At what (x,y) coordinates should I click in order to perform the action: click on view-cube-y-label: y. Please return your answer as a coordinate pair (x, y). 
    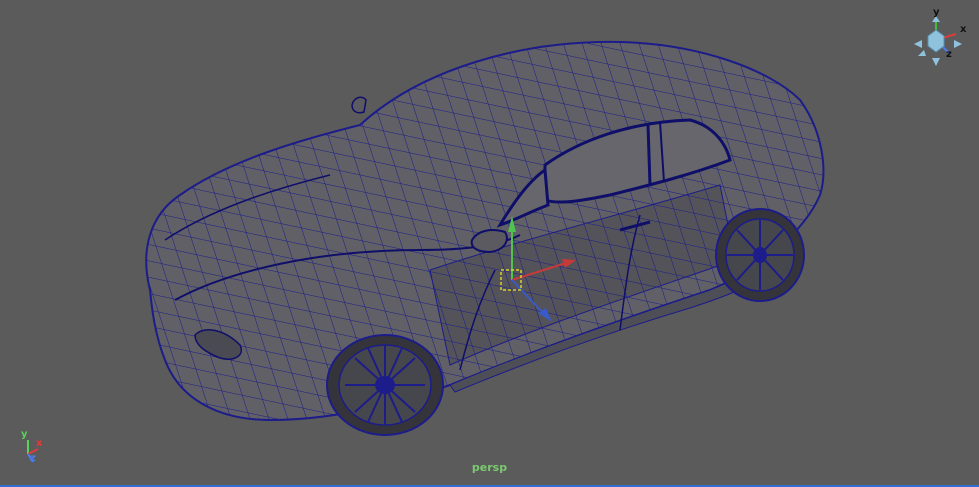
    Looking at the image, I should click on (936, 12).